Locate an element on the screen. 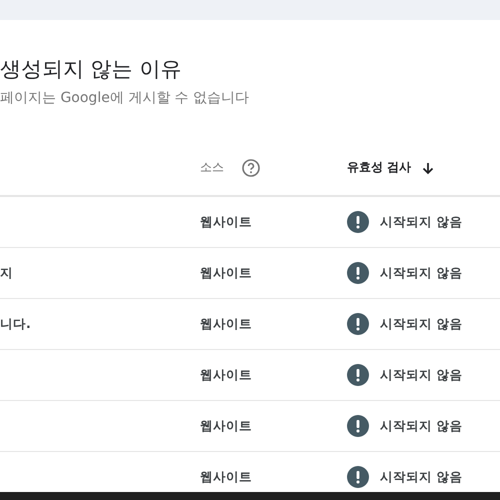 The height and width of the screenshot is (500, 500). section-title: 생성되지 않는 이유 is located at coordinates (91, 69).